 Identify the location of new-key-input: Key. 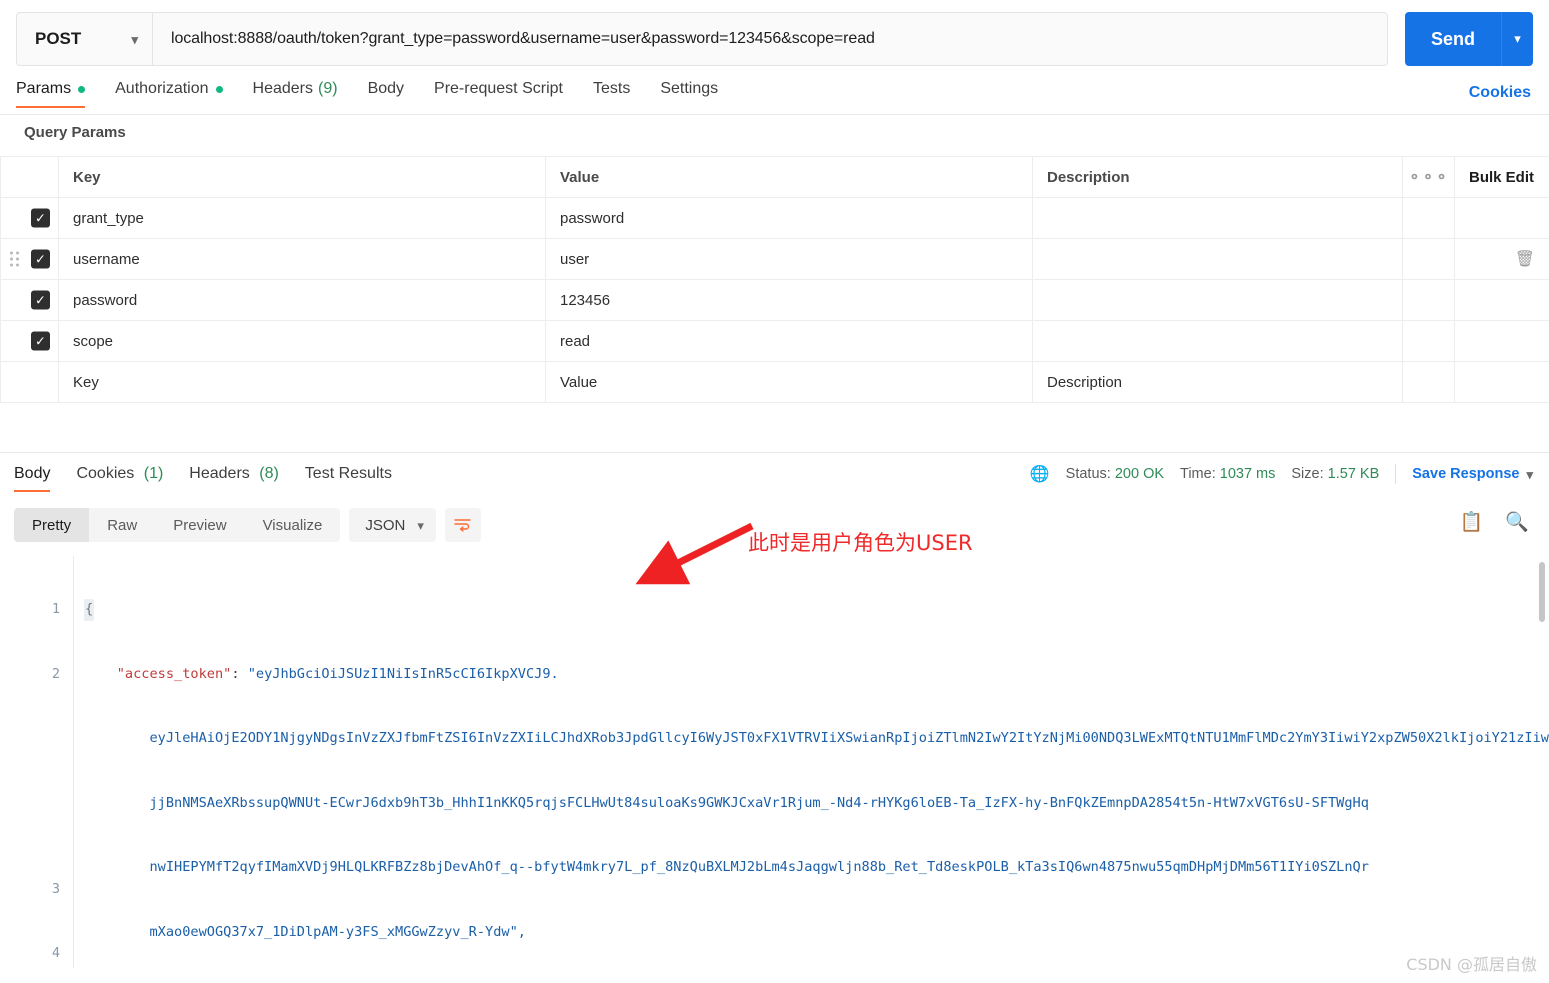
(302, 382).